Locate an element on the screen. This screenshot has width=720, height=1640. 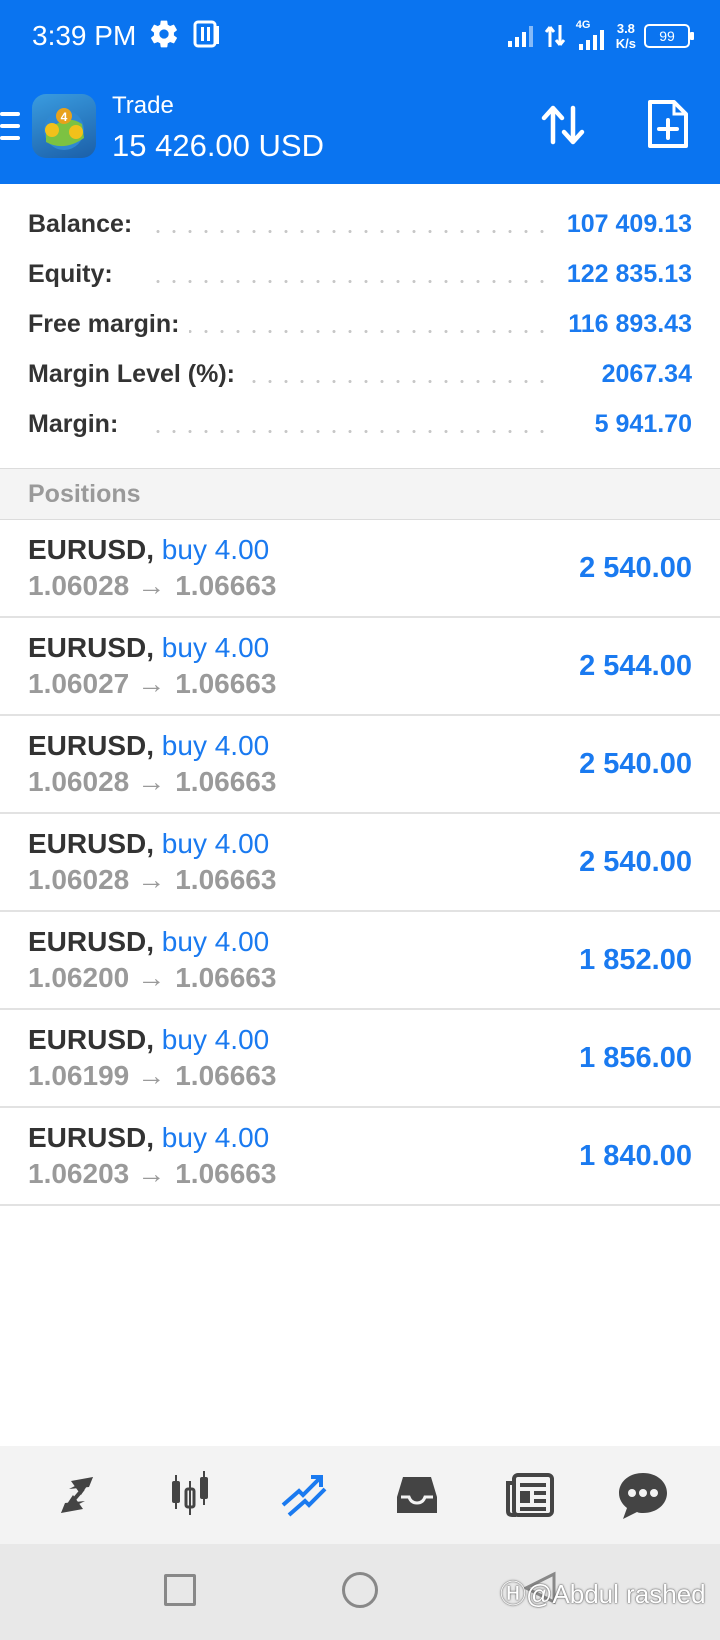
home-button is located at coordinates (360, 1590).